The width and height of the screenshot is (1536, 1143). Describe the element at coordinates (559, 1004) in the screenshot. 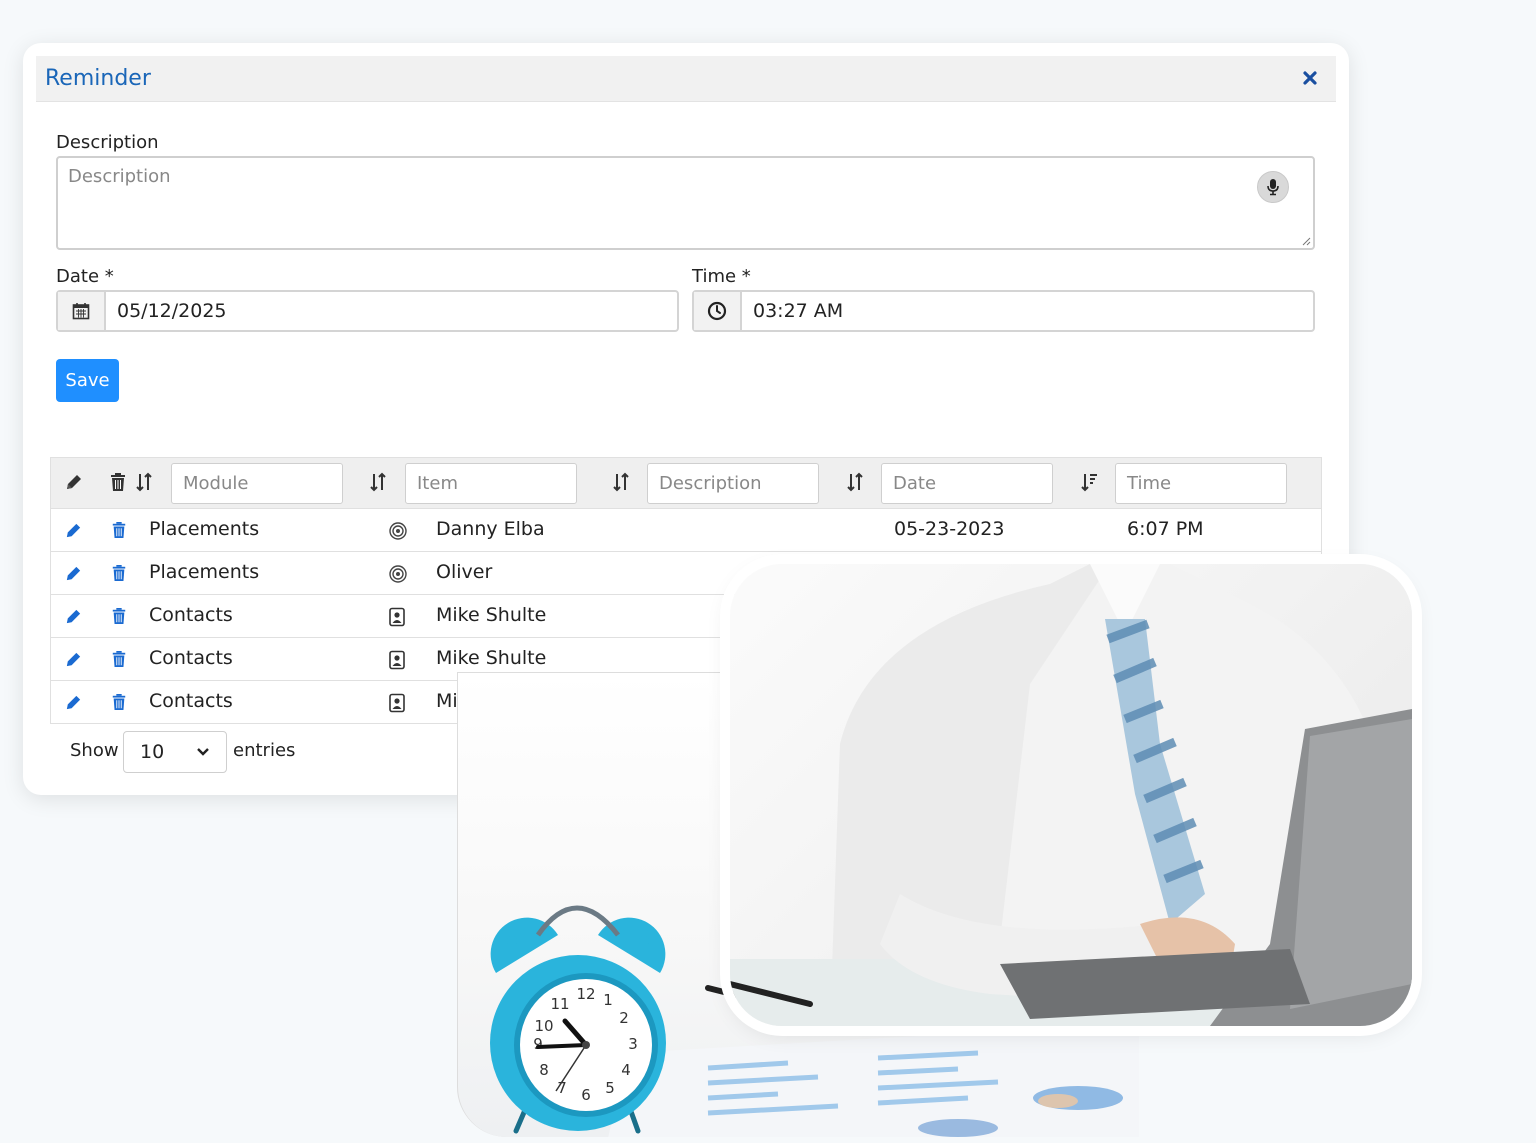

I see `svg-text: 11` at that location.